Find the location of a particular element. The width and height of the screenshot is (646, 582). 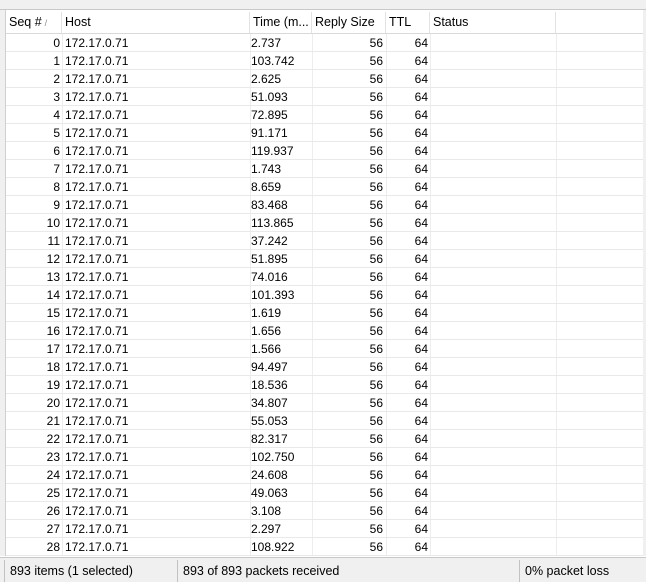

time-cell: 113.865 is located at coordinates (272, 223).